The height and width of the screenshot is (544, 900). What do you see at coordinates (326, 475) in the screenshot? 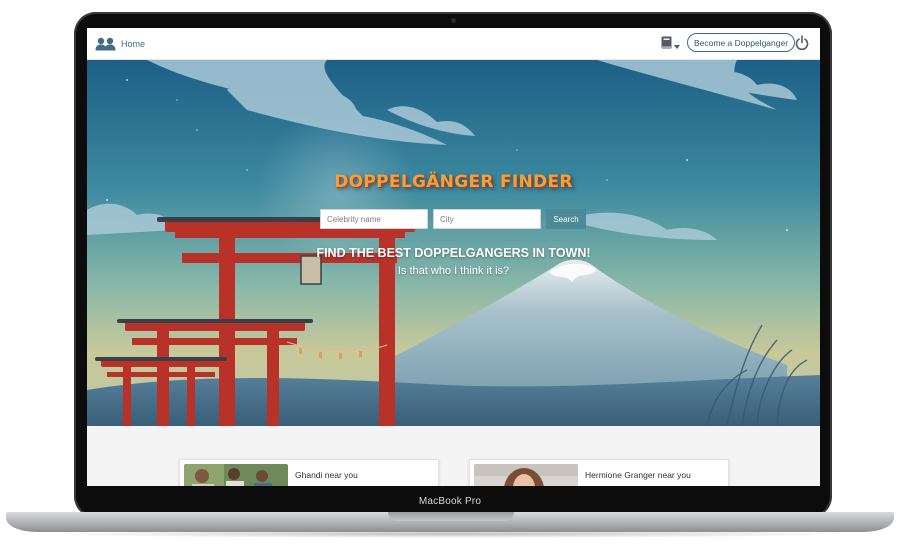
I see `card-title: Ghandi near you` at bounding box center [326, 475].